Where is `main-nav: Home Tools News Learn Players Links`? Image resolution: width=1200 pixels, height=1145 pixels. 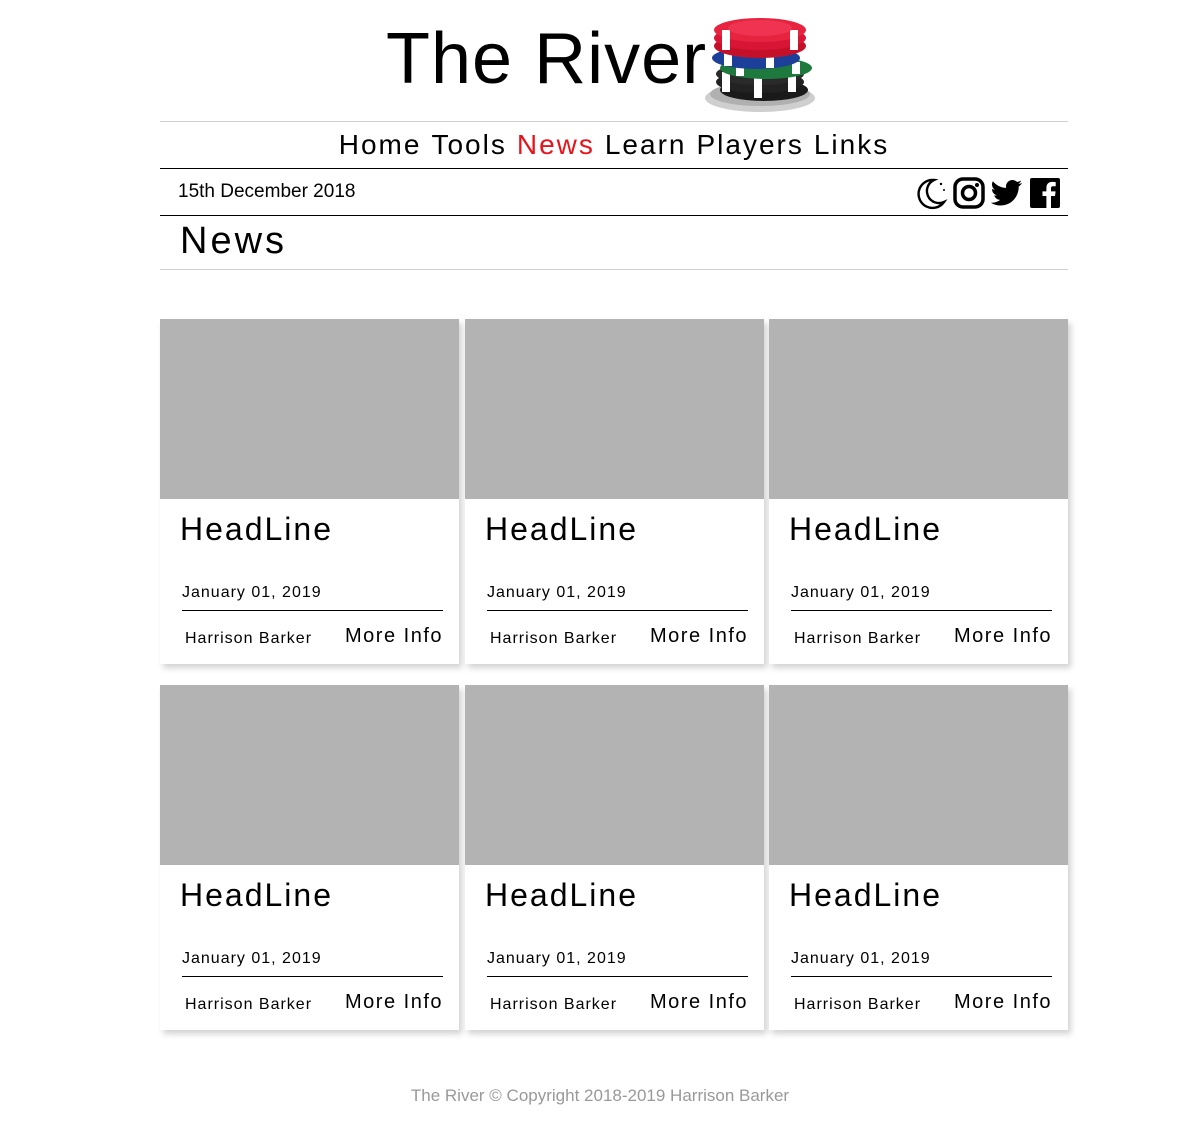
main-nav: Home Tools News Learn Players Links is located at coordinates (614, 145).